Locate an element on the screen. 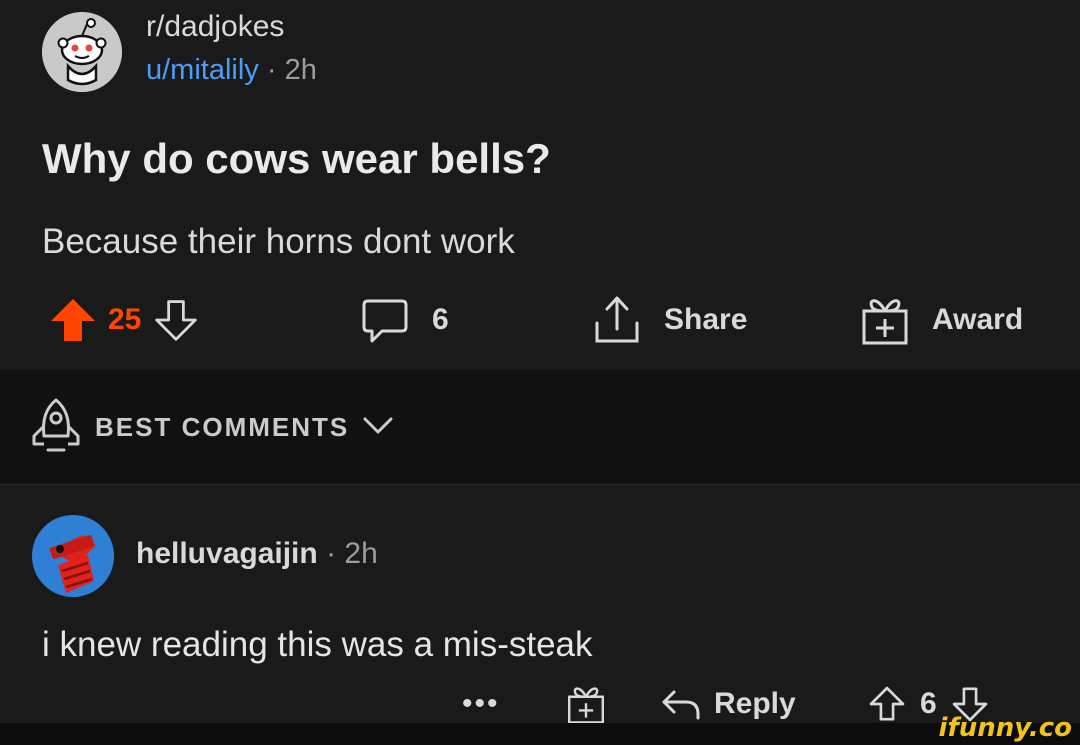  comment-action-bar: ••• Reply 6 is located at coordinates (540, 704).